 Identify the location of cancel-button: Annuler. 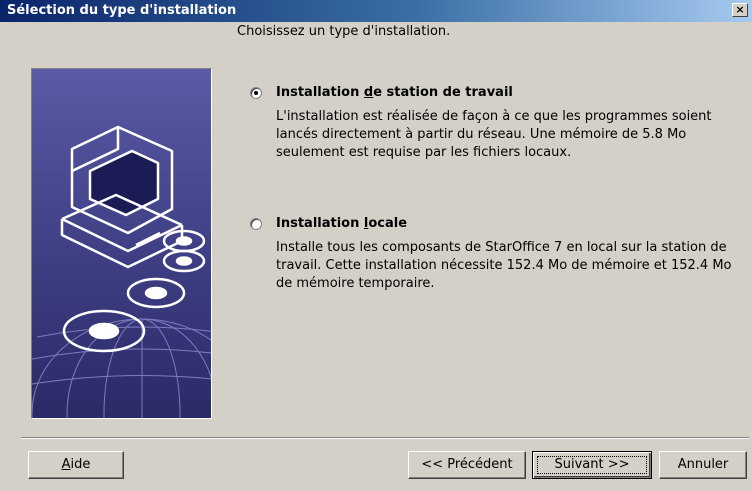
(703, 465).